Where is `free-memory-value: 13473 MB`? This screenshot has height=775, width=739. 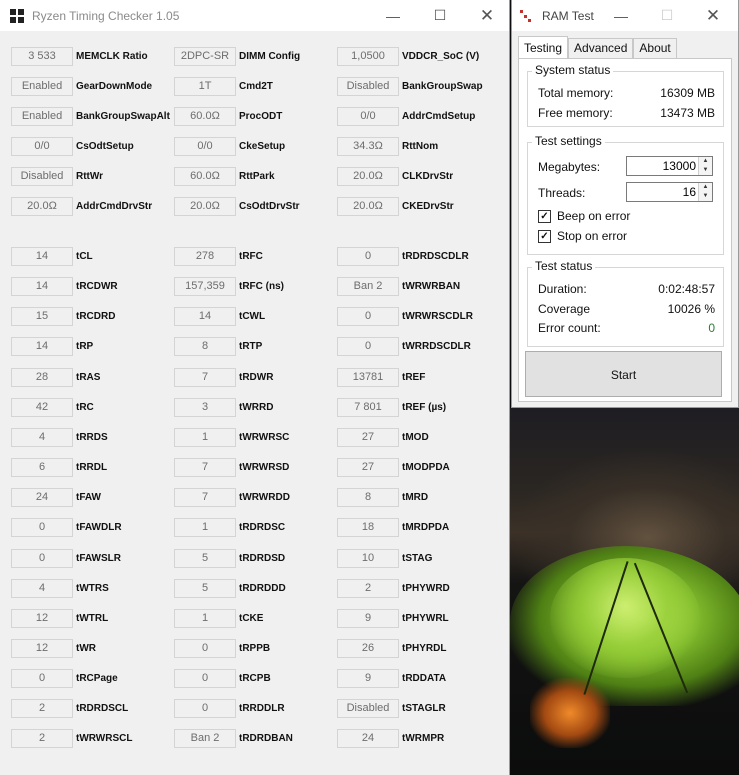 free-memory-value: 13473 MB is located at coordinates (687, 113).